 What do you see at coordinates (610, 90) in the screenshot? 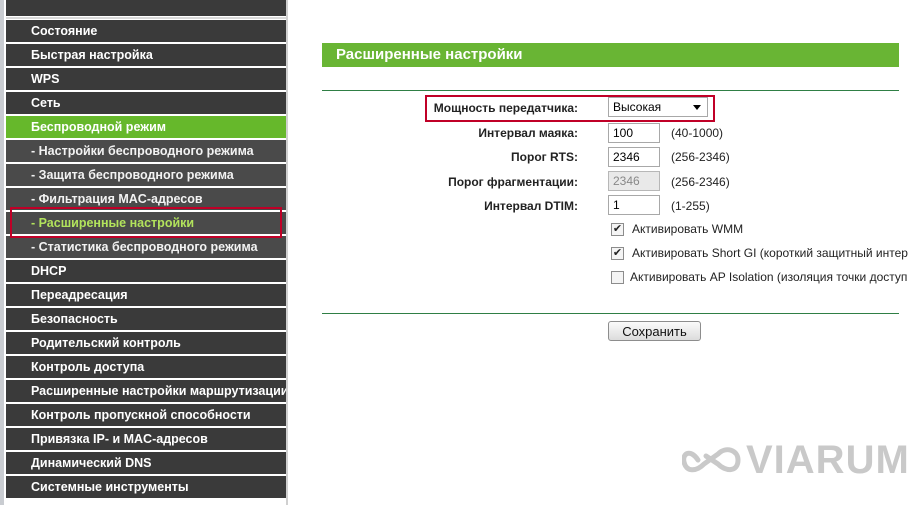
I see `divider-top` at bounding box center [610, 90].